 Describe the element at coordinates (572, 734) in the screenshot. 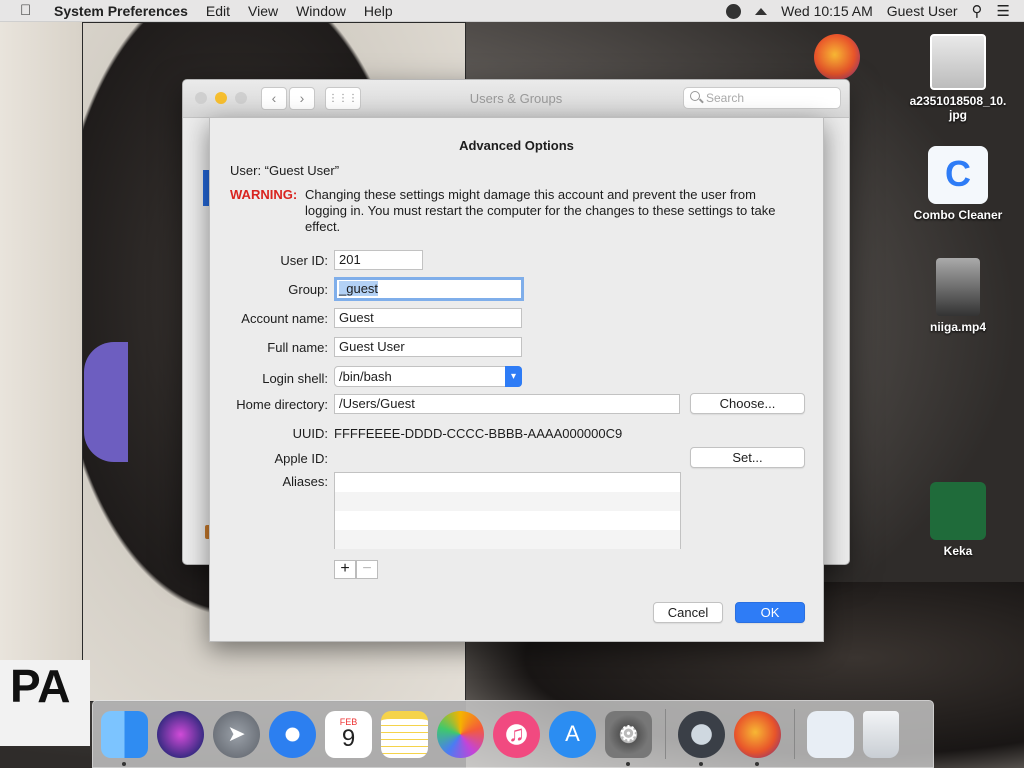

I see `dock-app-store-icon: A` at that location.